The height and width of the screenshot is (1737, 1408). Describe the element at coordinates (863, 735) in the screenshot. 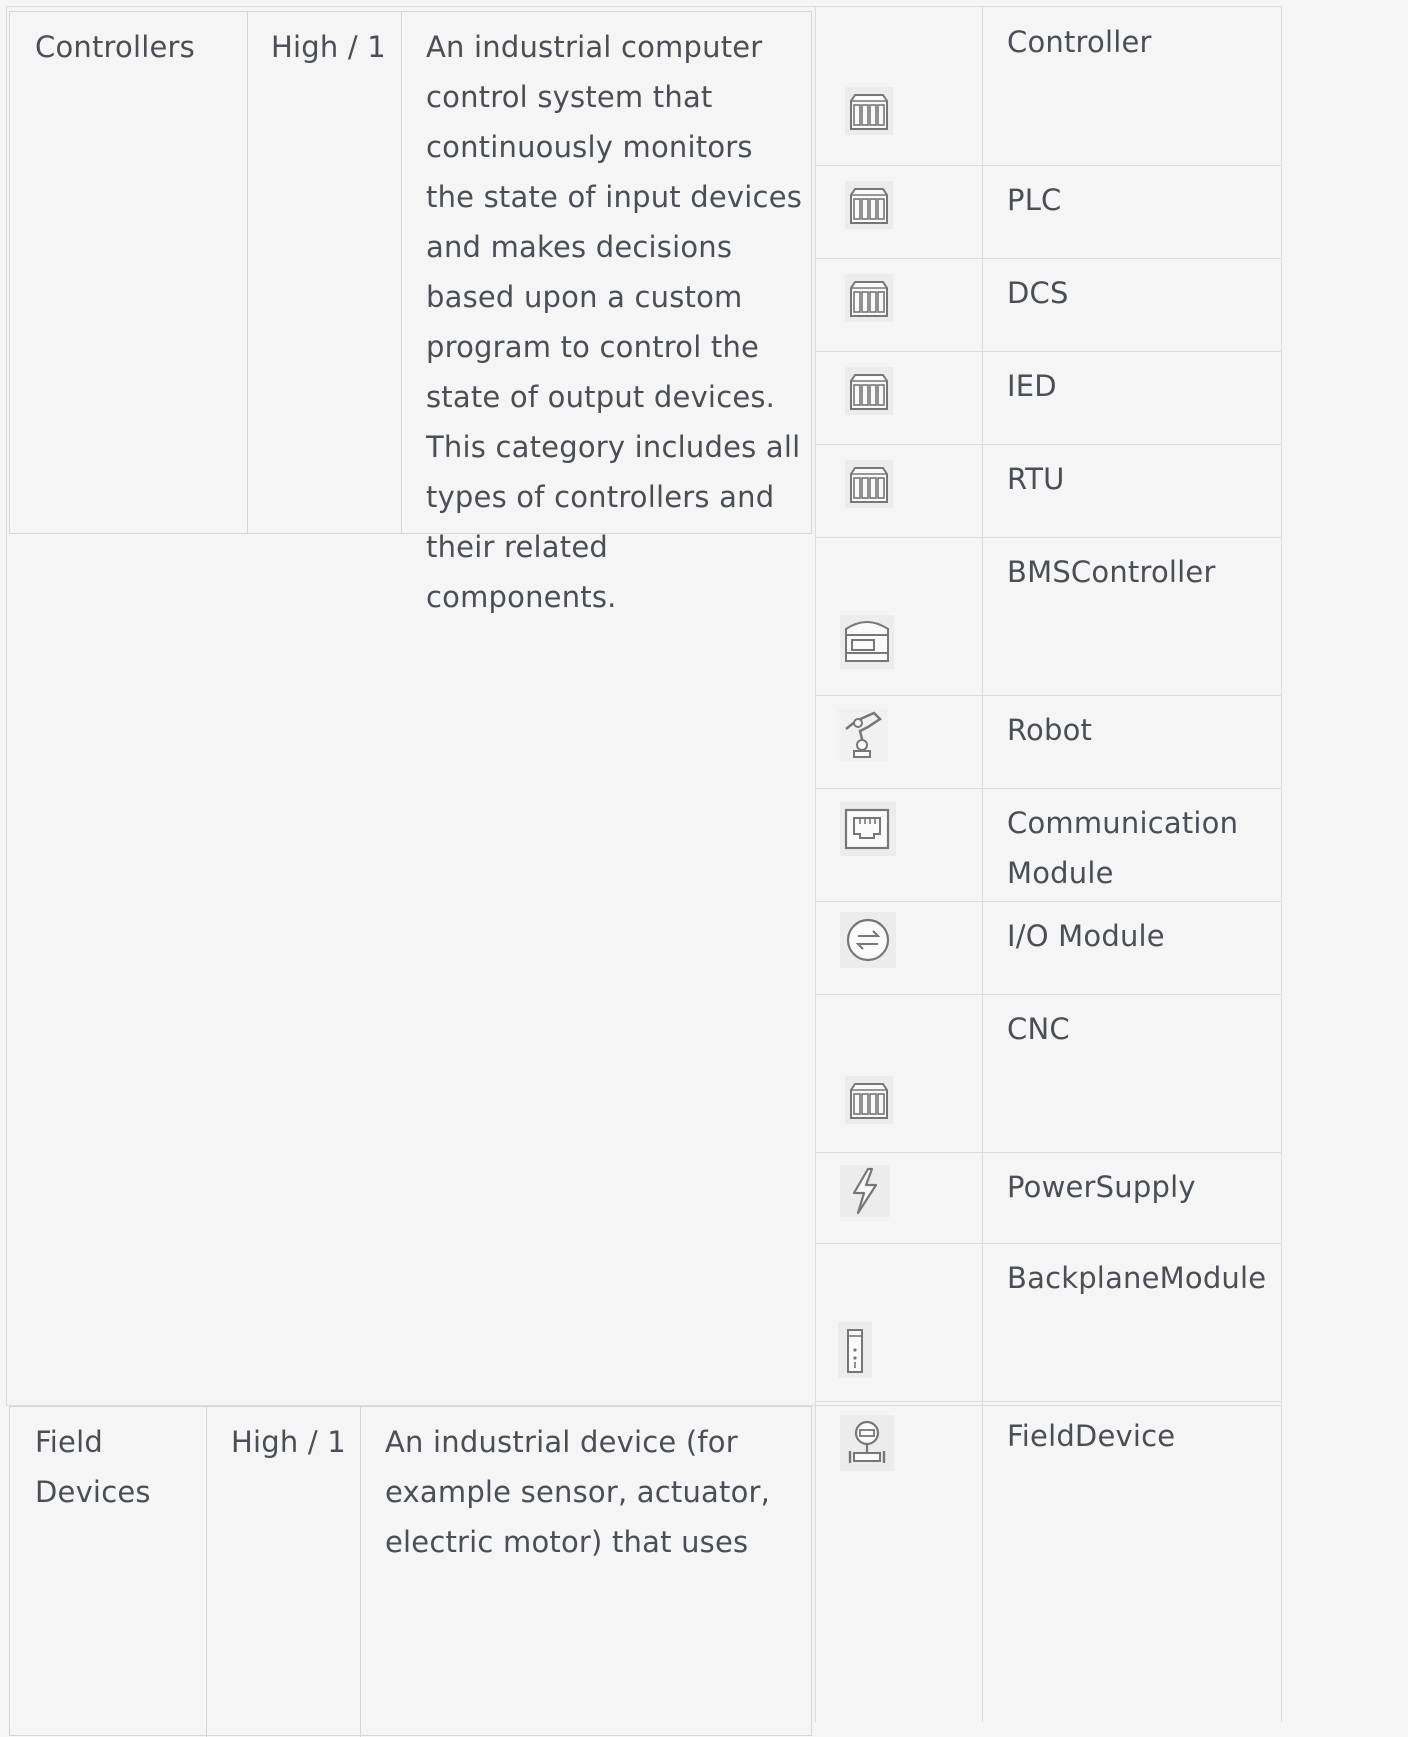

I see `robot-arm-icon` at that location.